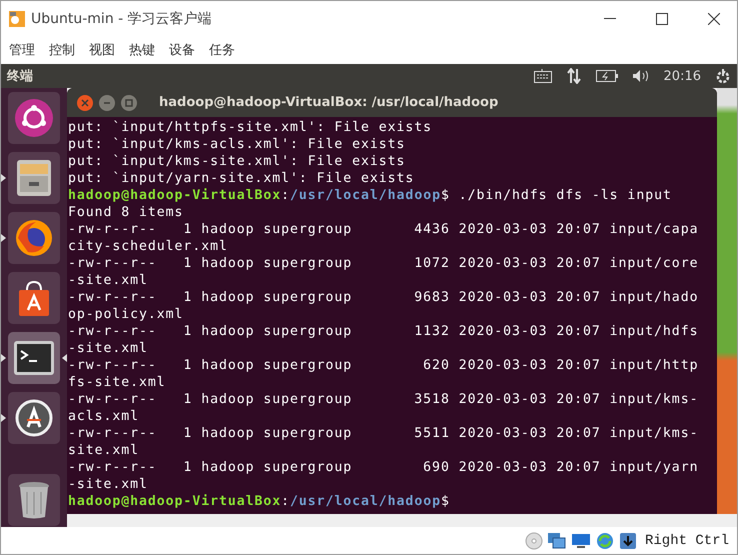 Image resolution: width=738 pixels, height=555 pixels. I want to click on terminal-output-line: put: `input/kms-acls.xml': File exists, so click(237, 144).